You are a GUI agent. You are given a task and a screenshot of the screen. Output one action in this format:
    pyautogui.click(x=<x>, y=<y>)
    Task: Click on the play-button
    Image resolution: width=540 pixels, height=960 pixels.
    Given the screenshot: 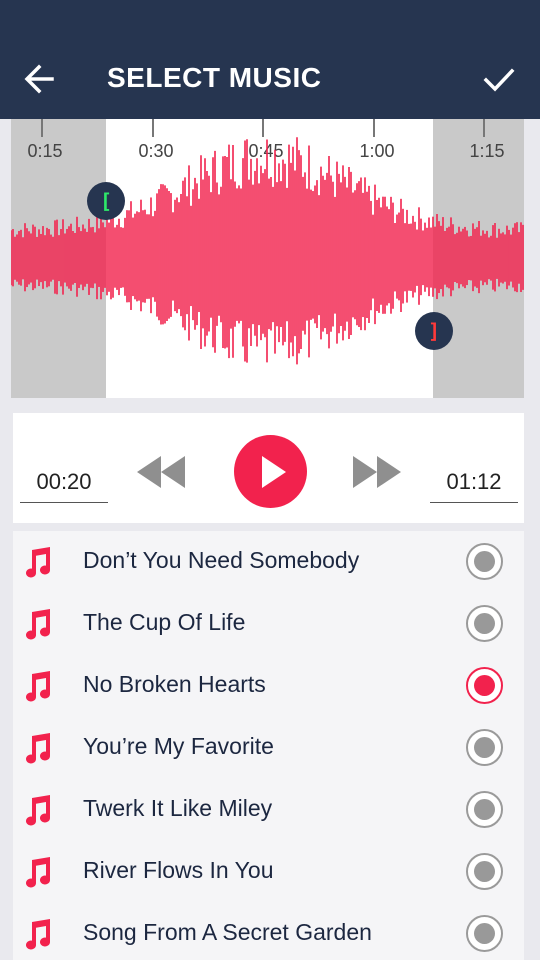 What is the action you would take?
    pyautogui.click(x=270, y=471)
    